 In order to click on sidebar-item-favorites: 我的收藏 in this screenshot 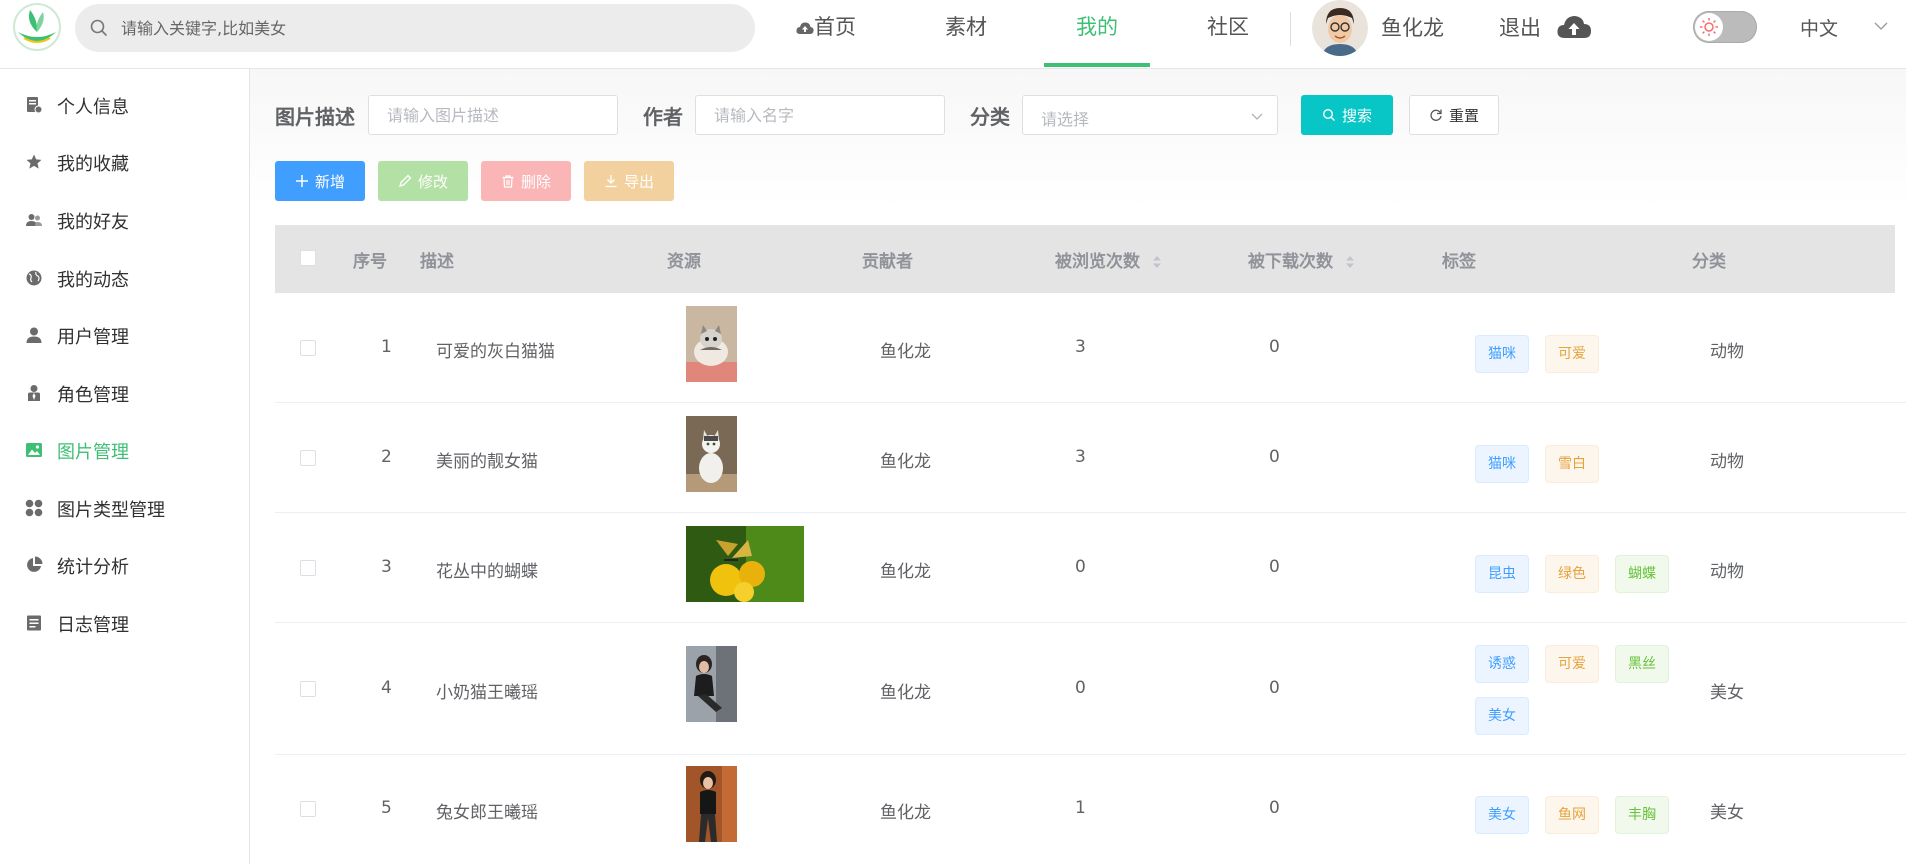, I will do `click(124, 162)`.